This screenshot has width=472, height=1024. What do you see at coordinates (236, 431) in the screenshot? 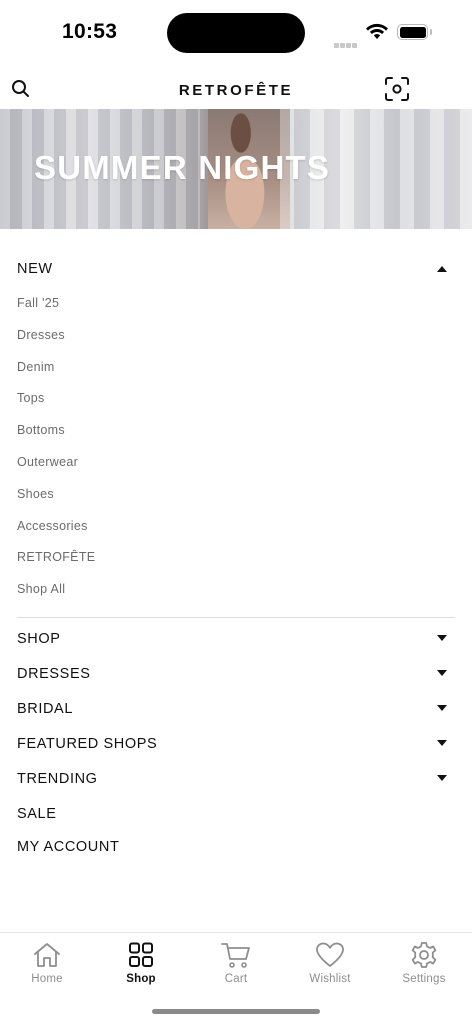
I see `submenu-item-bottoms: Bottoms` at bounding box center [236, 431].